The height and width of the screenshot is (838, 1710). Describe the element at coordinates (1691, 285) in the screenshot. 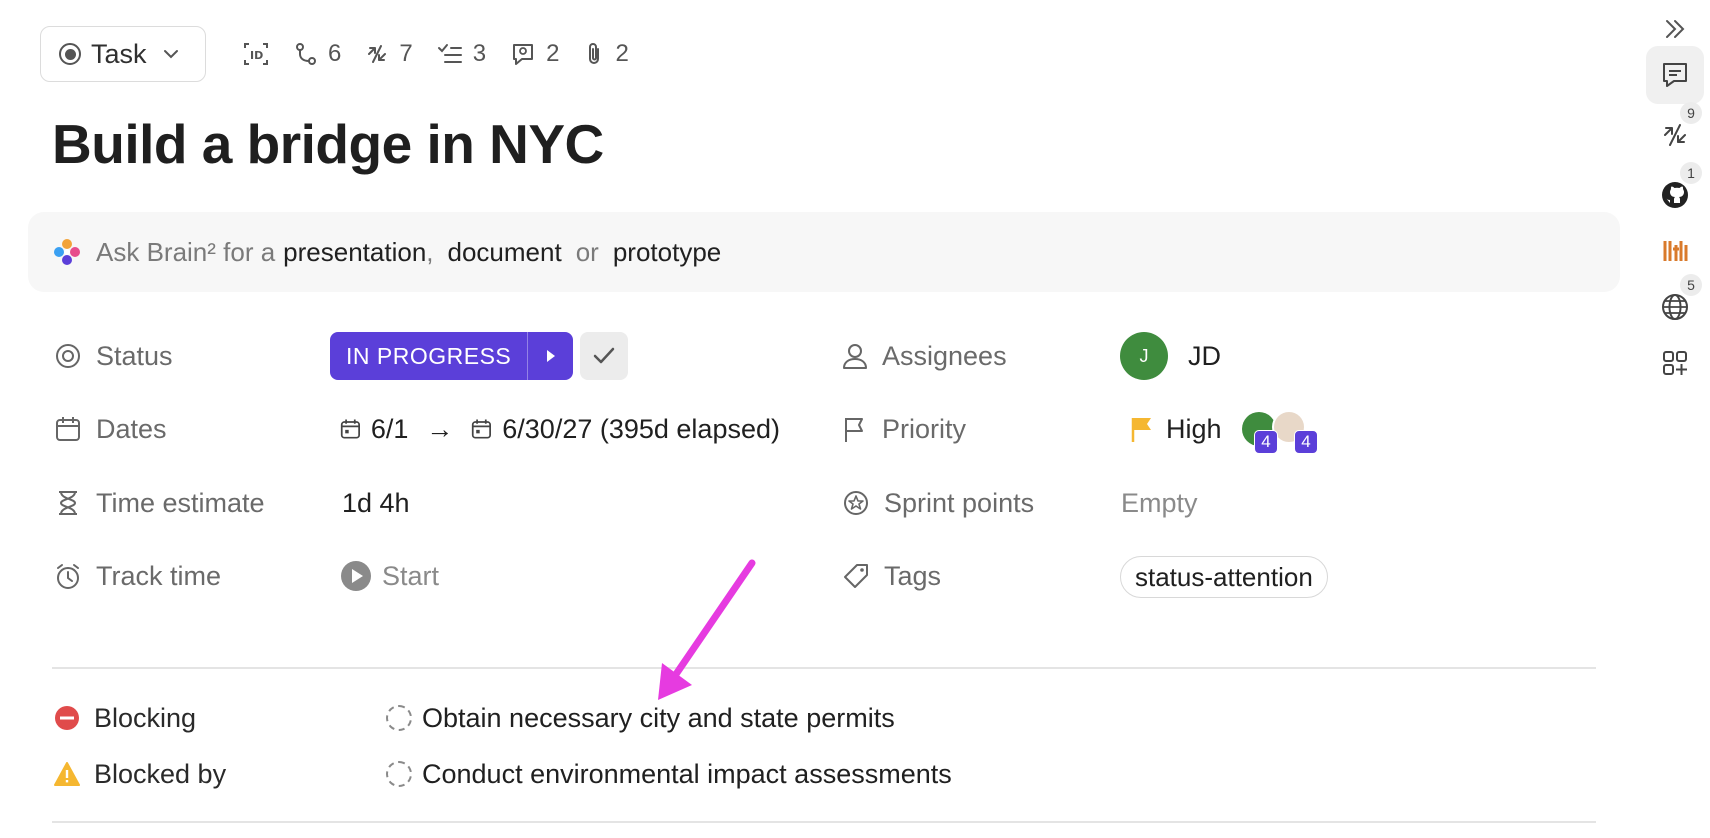

I see `web-links-badge: 5` at that location.